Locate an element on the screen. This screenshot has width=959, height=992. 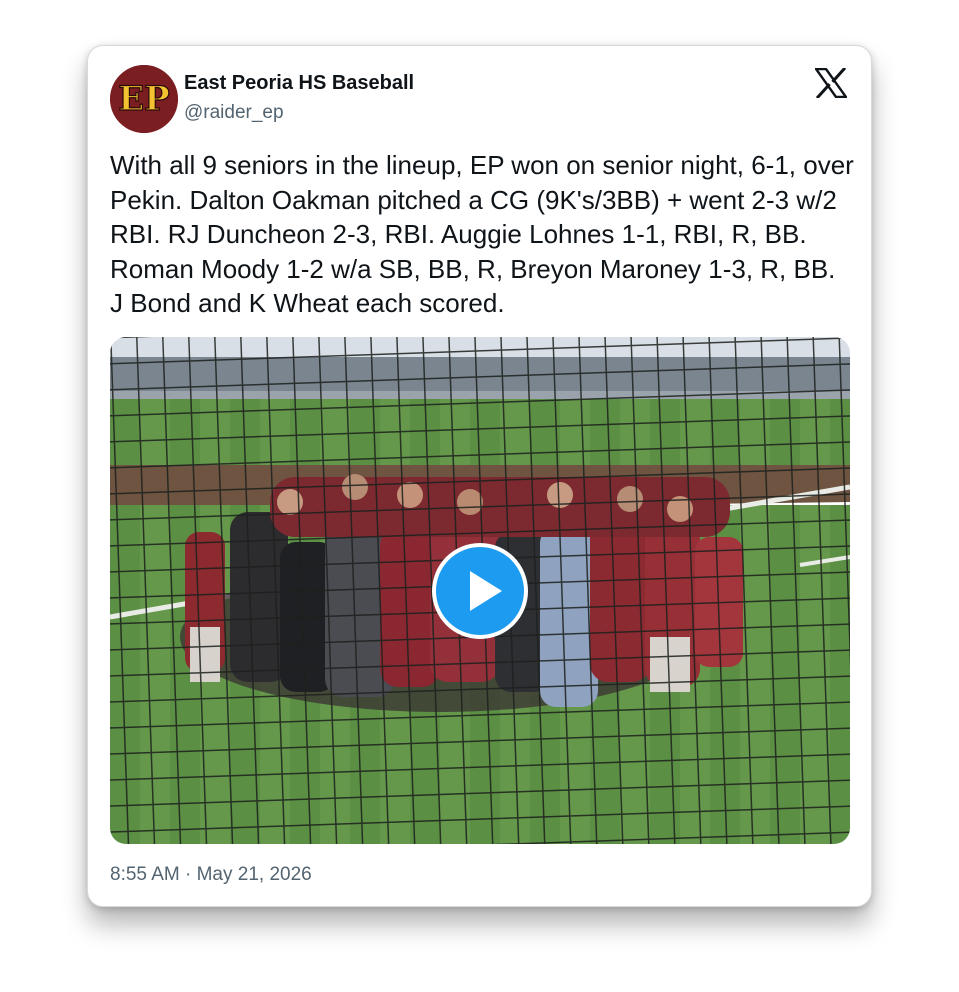
timestamp: 8:55 AM · May 21, 2026 is located at coordinates (211, 875).